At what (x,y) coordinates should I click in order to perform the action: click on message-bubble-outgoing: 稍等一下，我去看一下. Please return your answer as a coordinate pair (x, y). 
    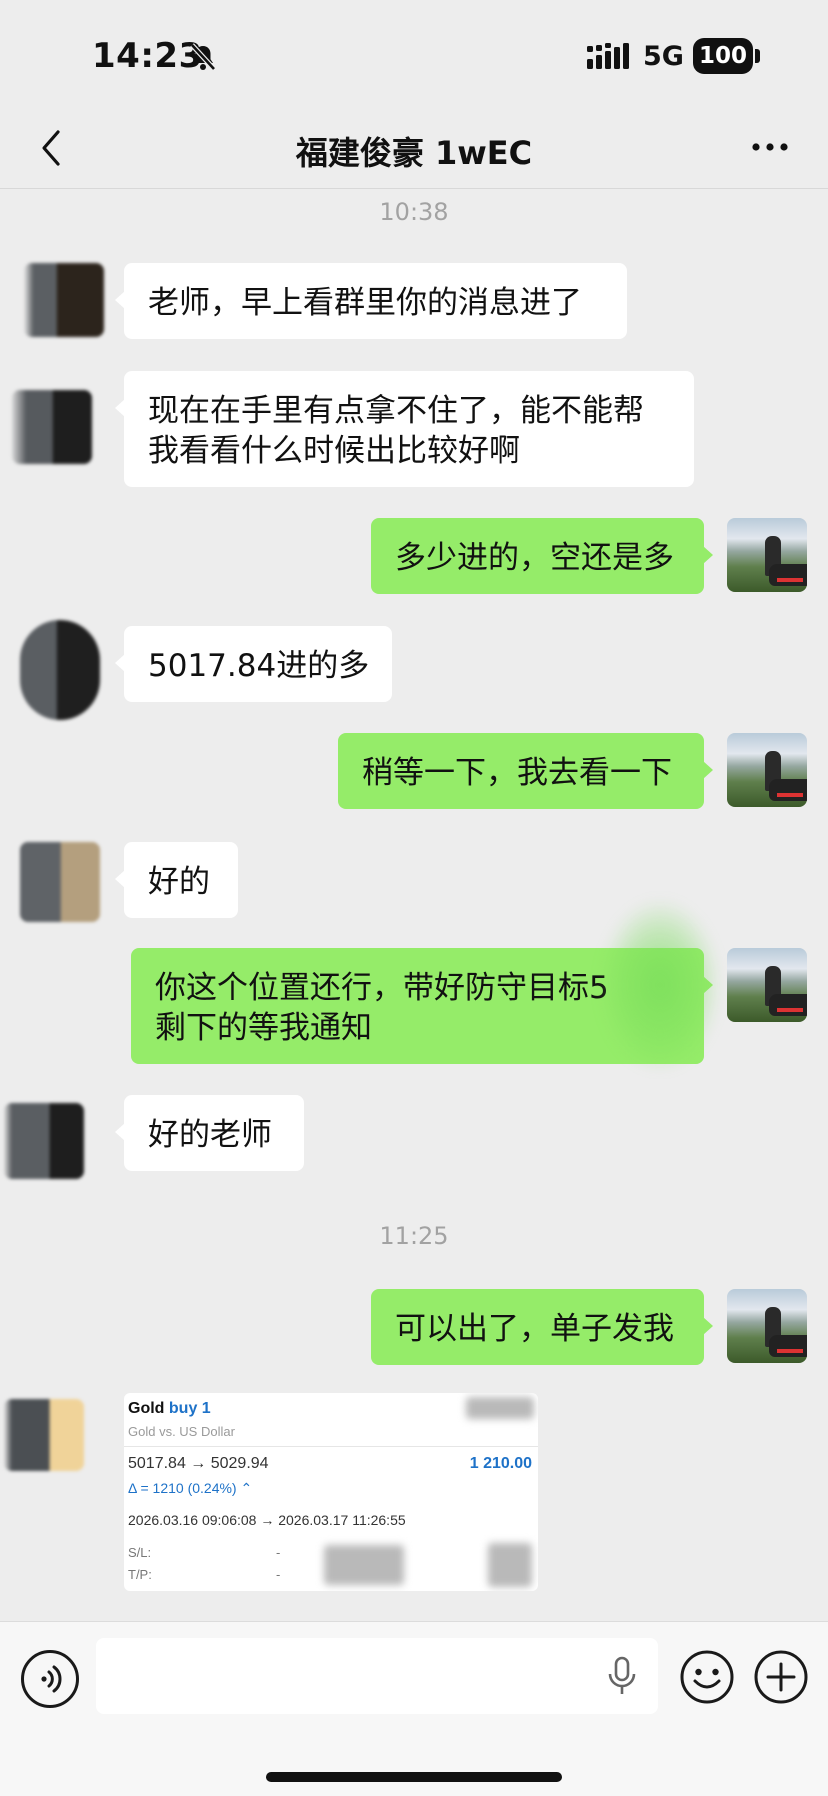
    Looking at the image, I should click on (525, 771).